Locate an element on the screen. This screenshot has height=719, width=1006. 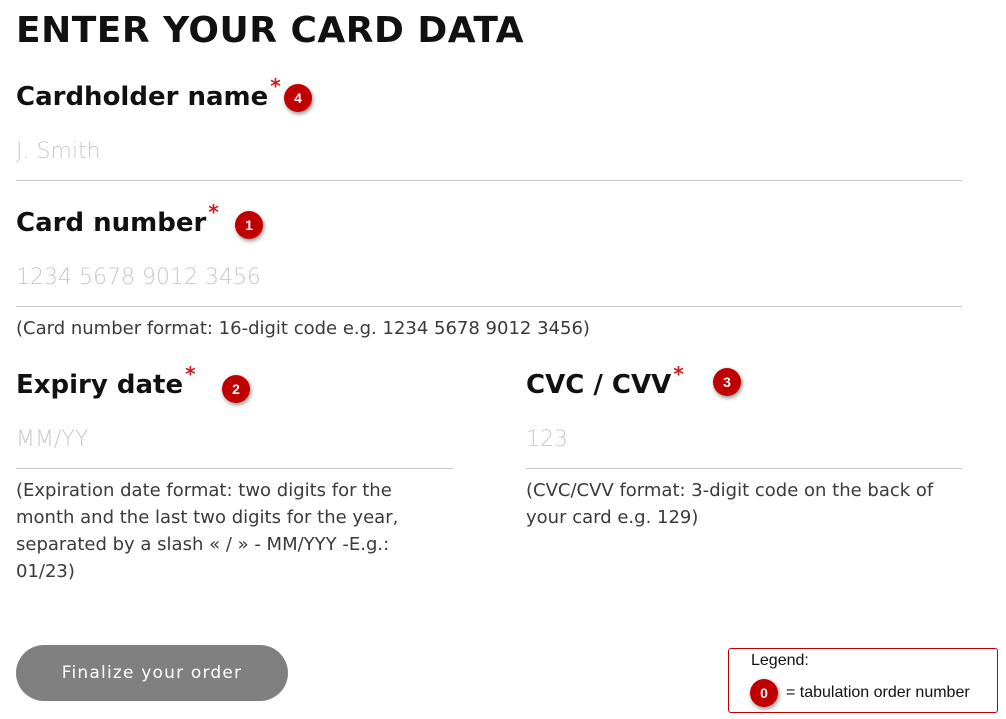
legend-badge: 0 is located at coordinates (764, 693).